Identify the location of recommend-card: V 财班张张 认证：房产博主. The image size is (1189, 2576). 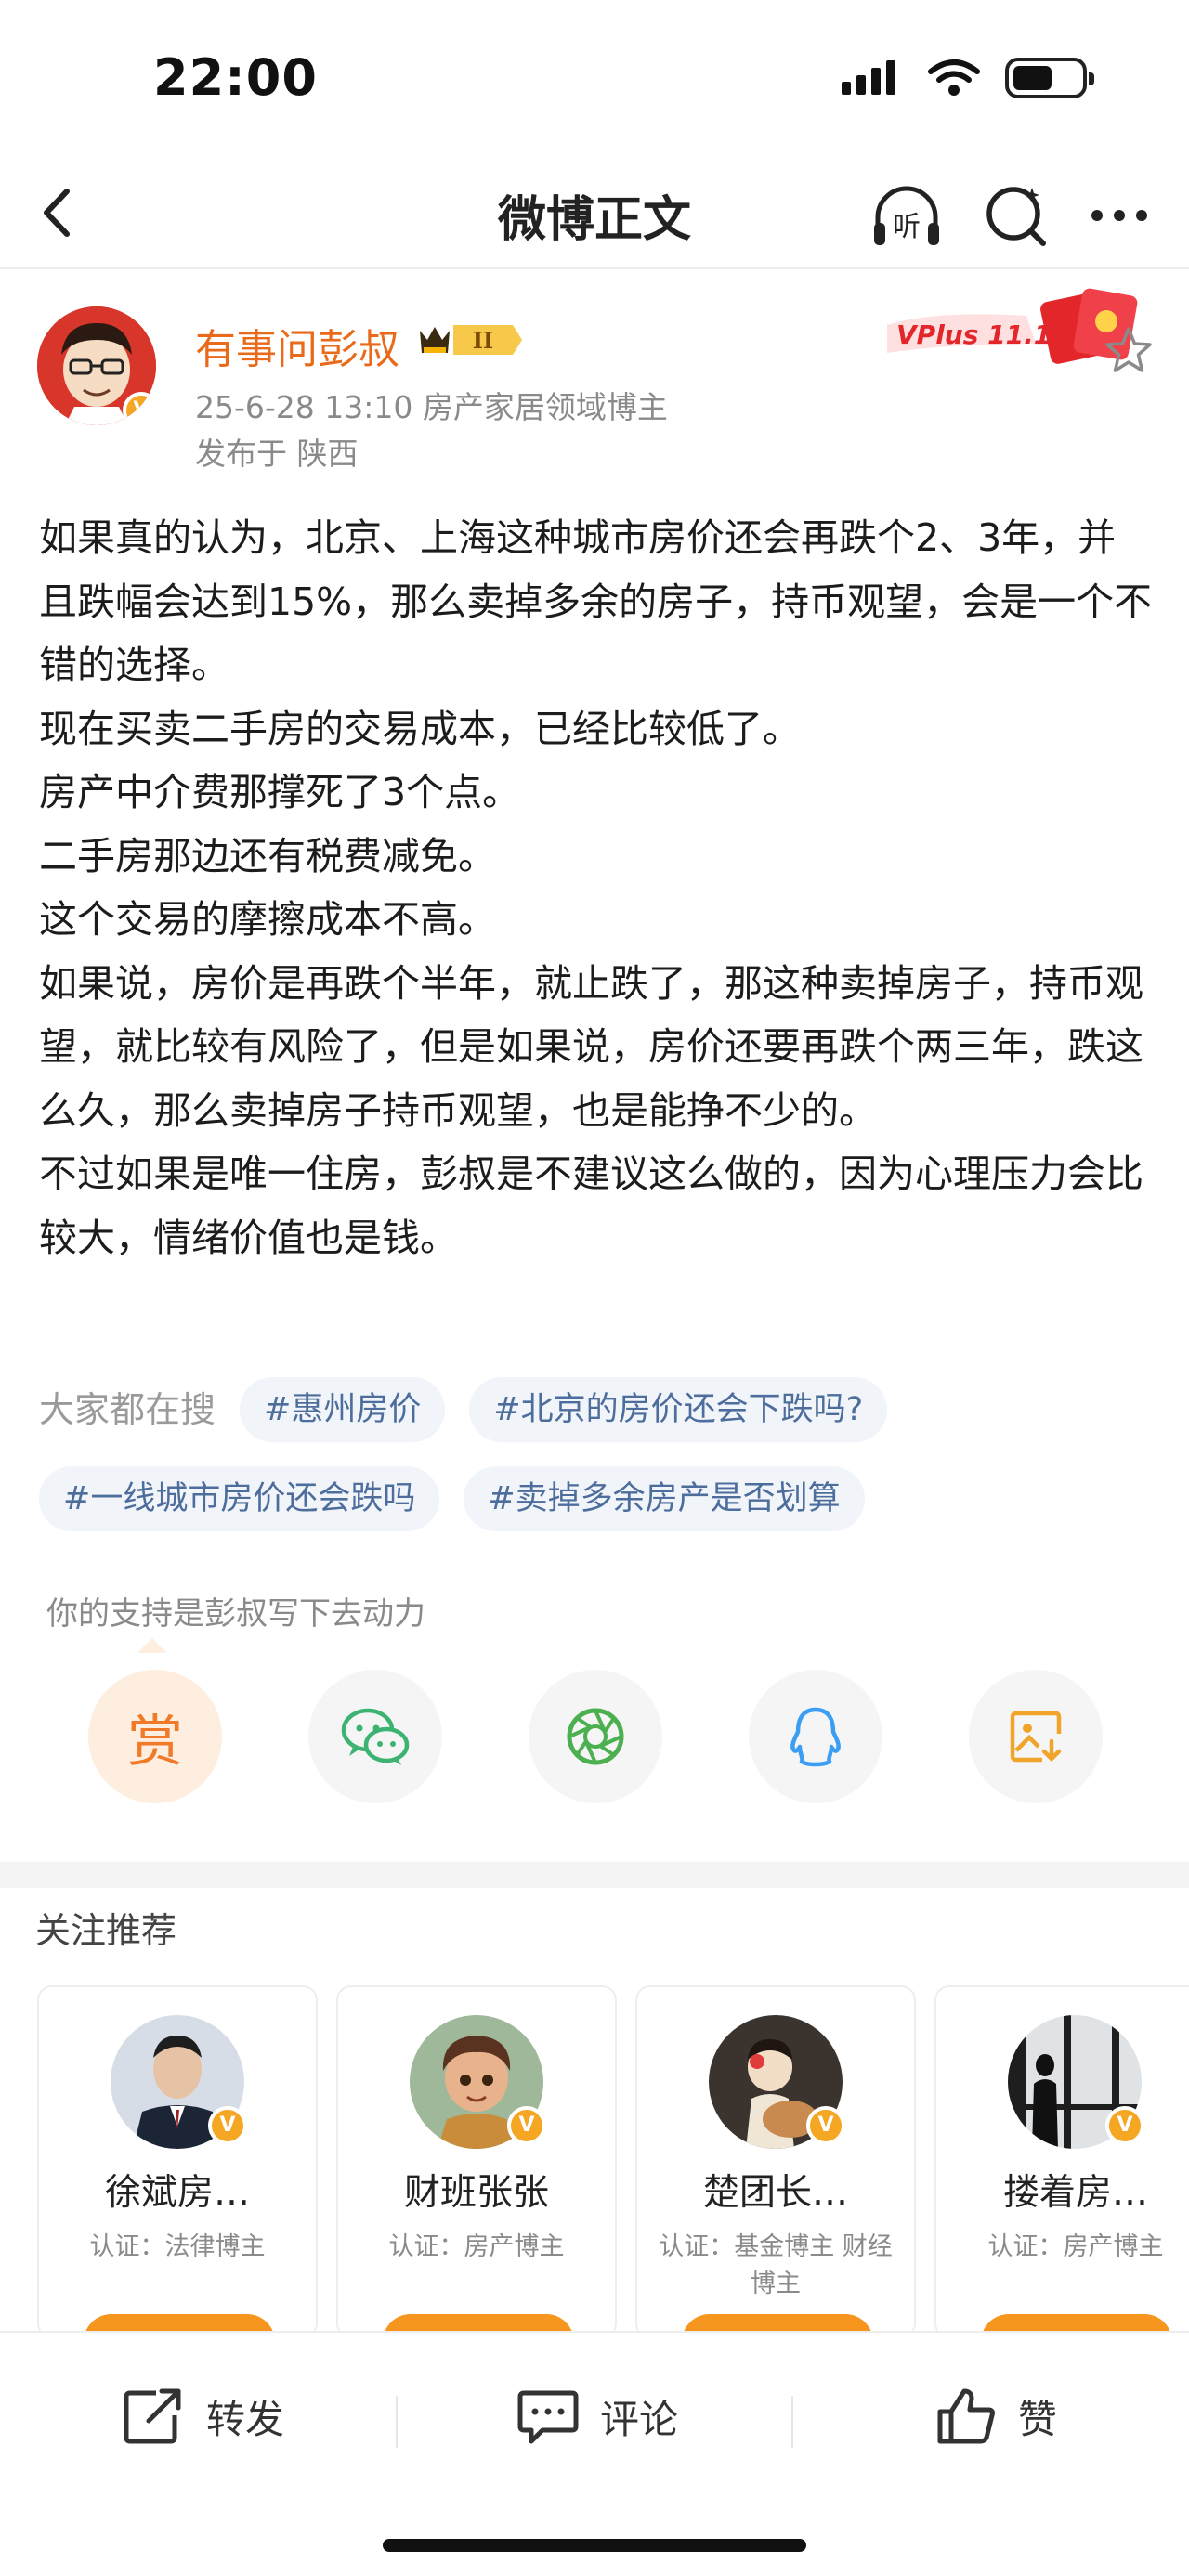
(477, 2161).